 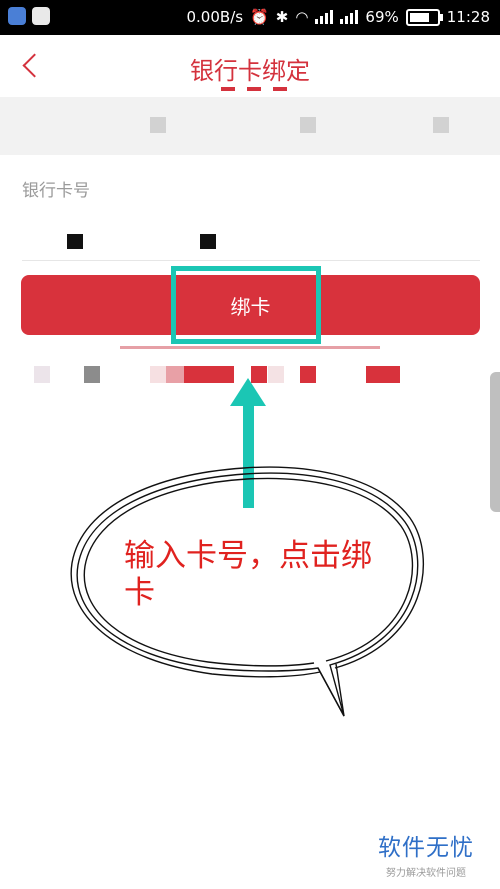 What do you see at coordinates (426, 873) in the screenshot?
I see `watermark-sub: 努力解决软件问题` at bounding box center [426, 873].